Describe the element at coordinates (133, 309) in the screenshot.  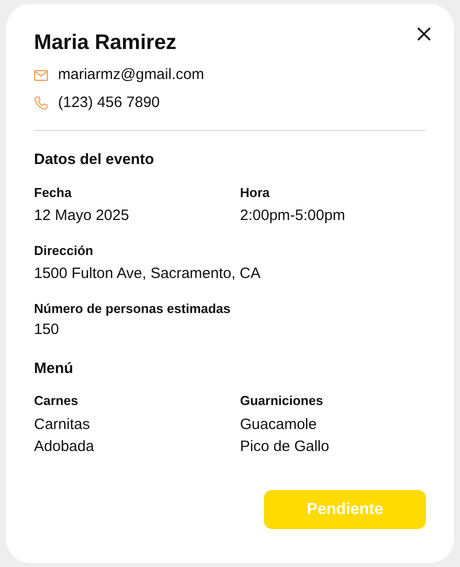
I see `field-label: Número de personas estimadas` at that location.